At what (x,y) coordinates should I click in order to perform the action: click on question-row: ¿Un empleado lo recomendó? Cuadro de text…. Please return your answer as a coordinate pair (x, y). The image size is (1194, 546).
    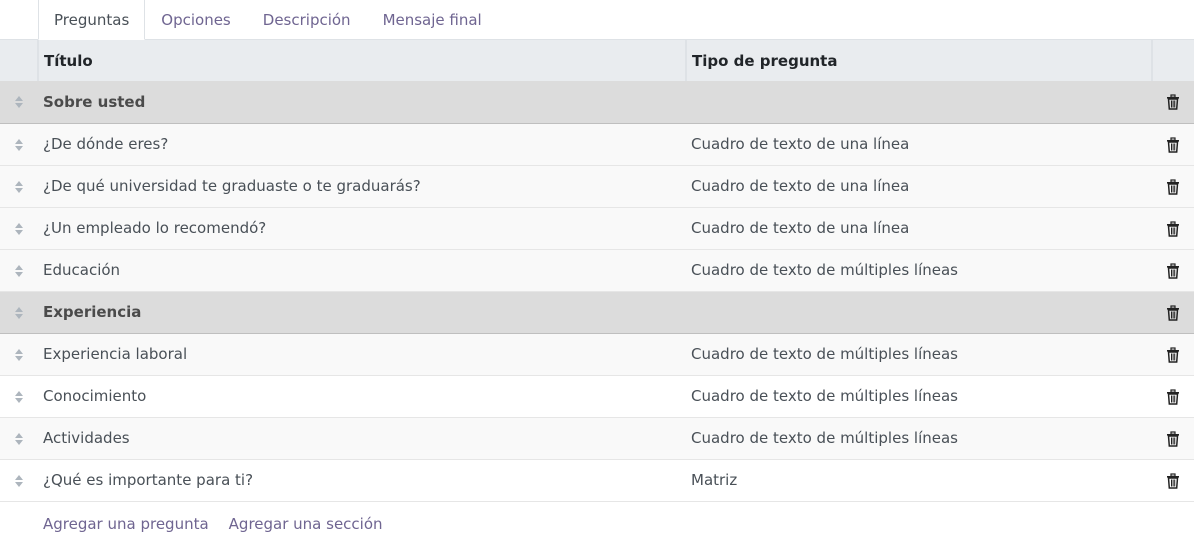
    Looking at the image, I should click on (597, 228).